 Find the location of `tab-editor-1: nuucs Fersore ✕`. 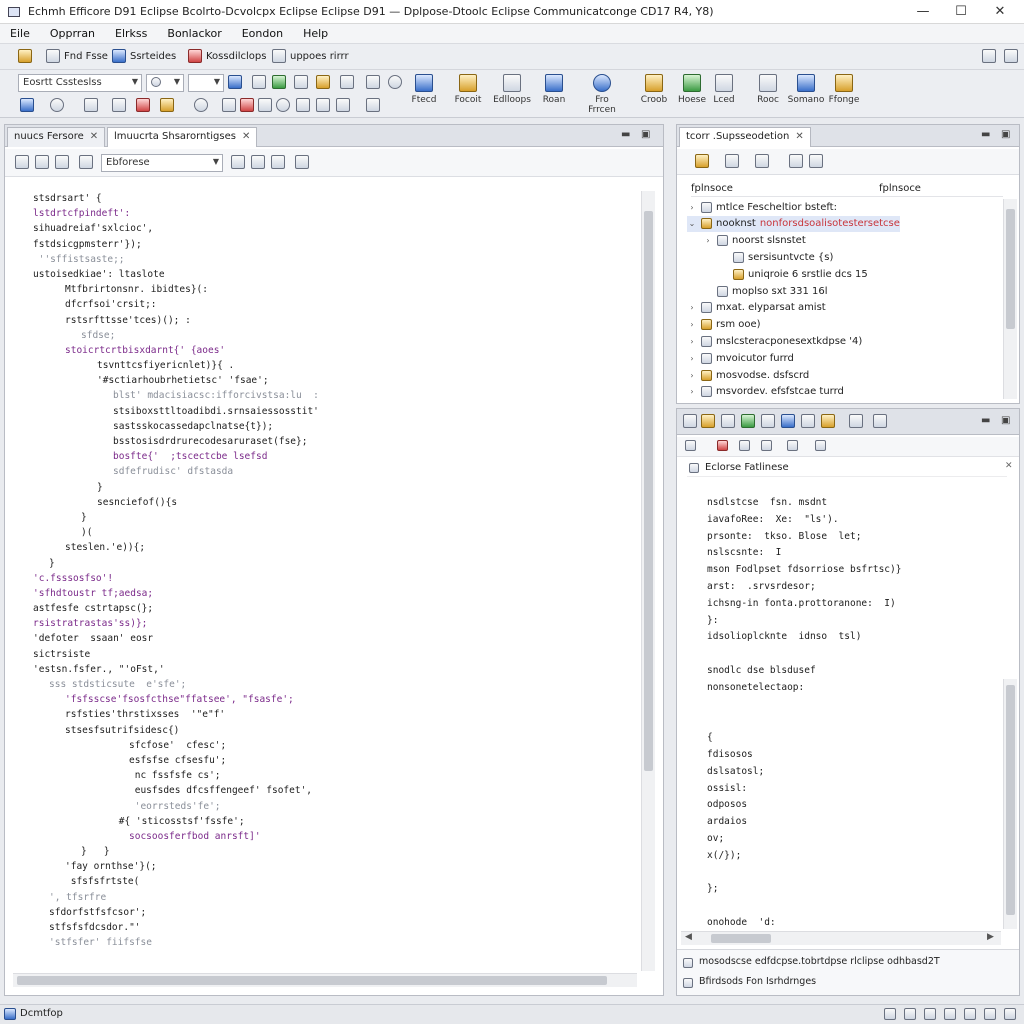

tab-editor-1: nuucs Fersore ✕ is located at coordinates (56, 137).